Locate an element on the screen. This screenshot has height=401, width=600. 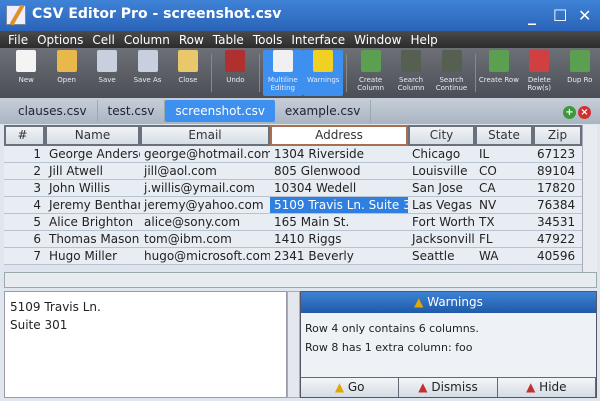
toolbar-button-create-column: Create Column is located at coordinates (370, 73).